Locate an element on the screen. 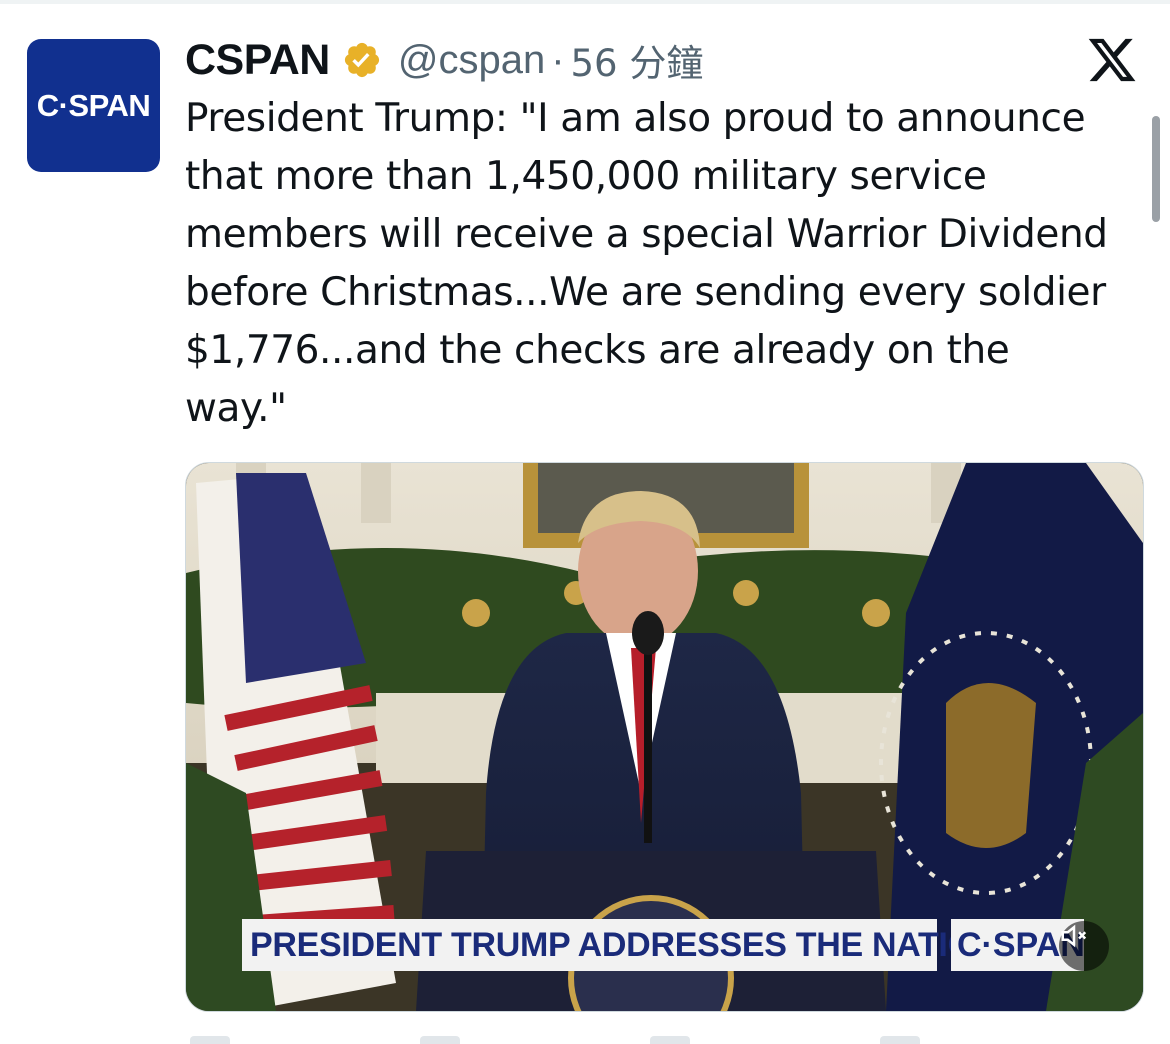  display-name: CSPAN is located at coordinates (257, 60).